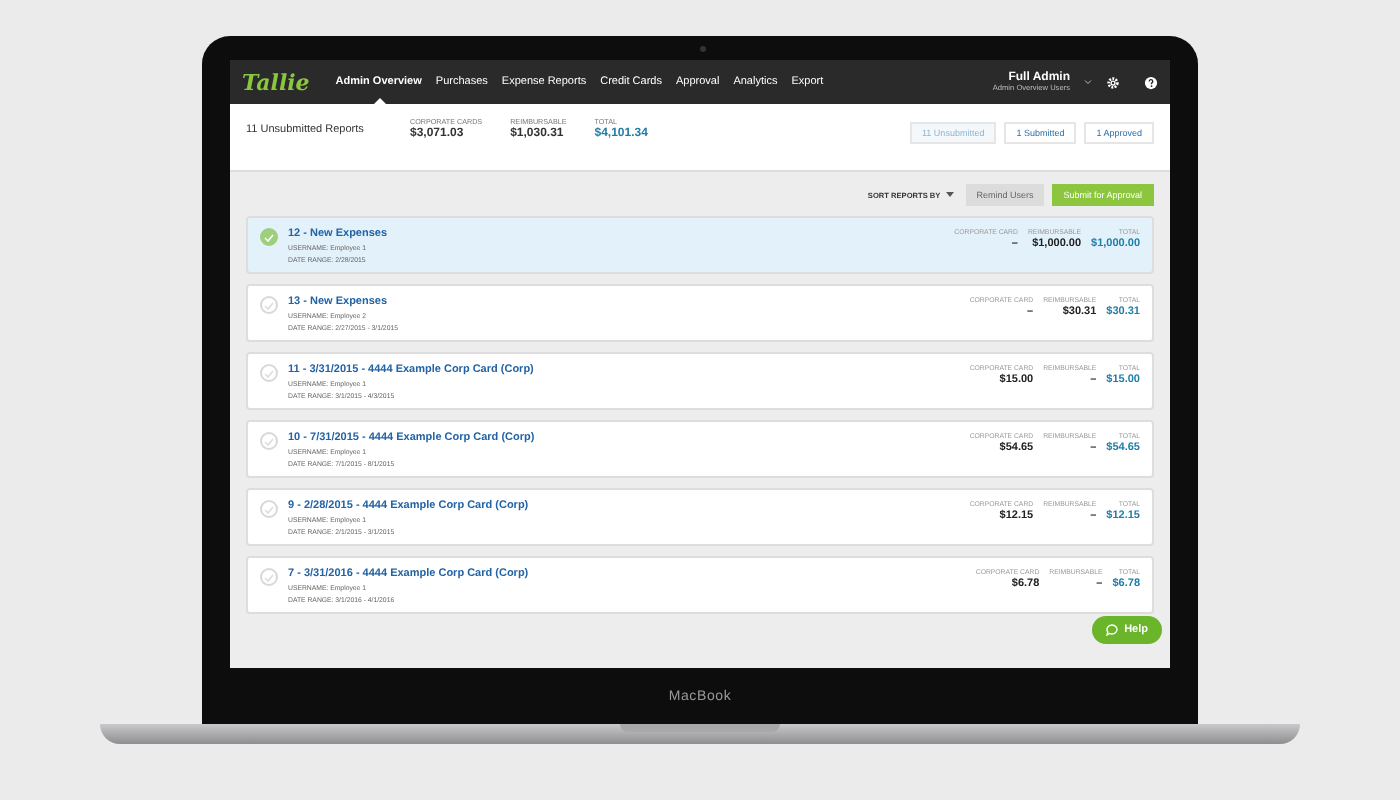 This screenshot has width=1400, height=800. What do you see at coordinates (276, 82) in the screenshot?
I see `logo: Tallie` at bounding box center [276, 82].